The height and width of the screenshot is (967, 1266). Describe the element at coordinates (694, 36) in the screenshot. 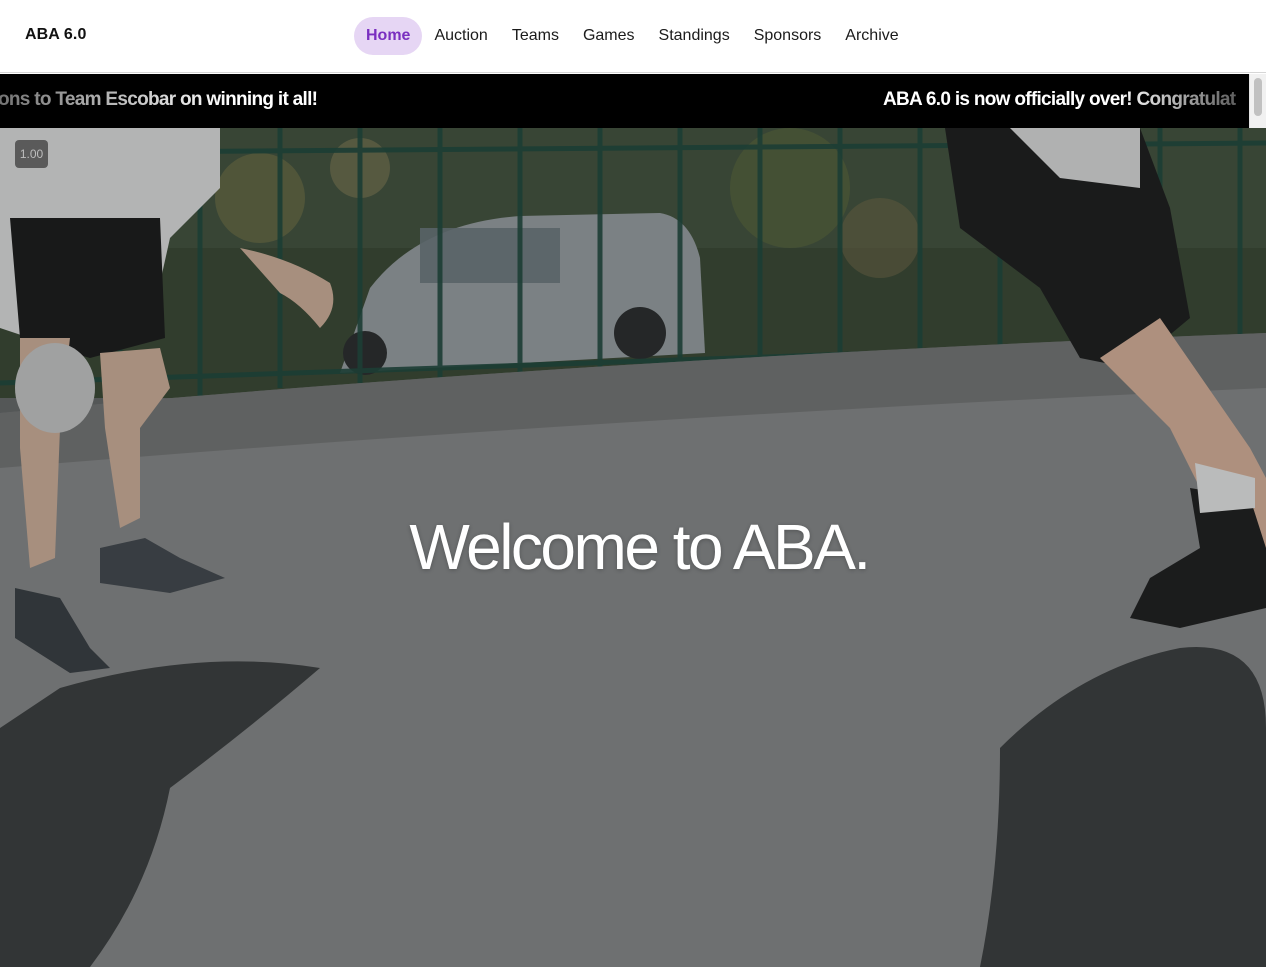

I see `nav-item-standings: Standings` at that location.